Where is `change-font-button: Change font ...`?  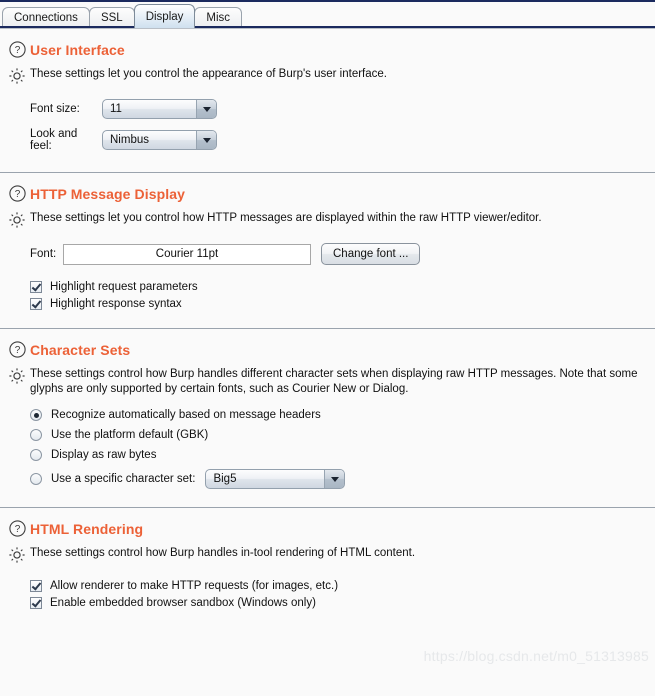
change-font-button: Change font ... is located at coordinates (371, 254).